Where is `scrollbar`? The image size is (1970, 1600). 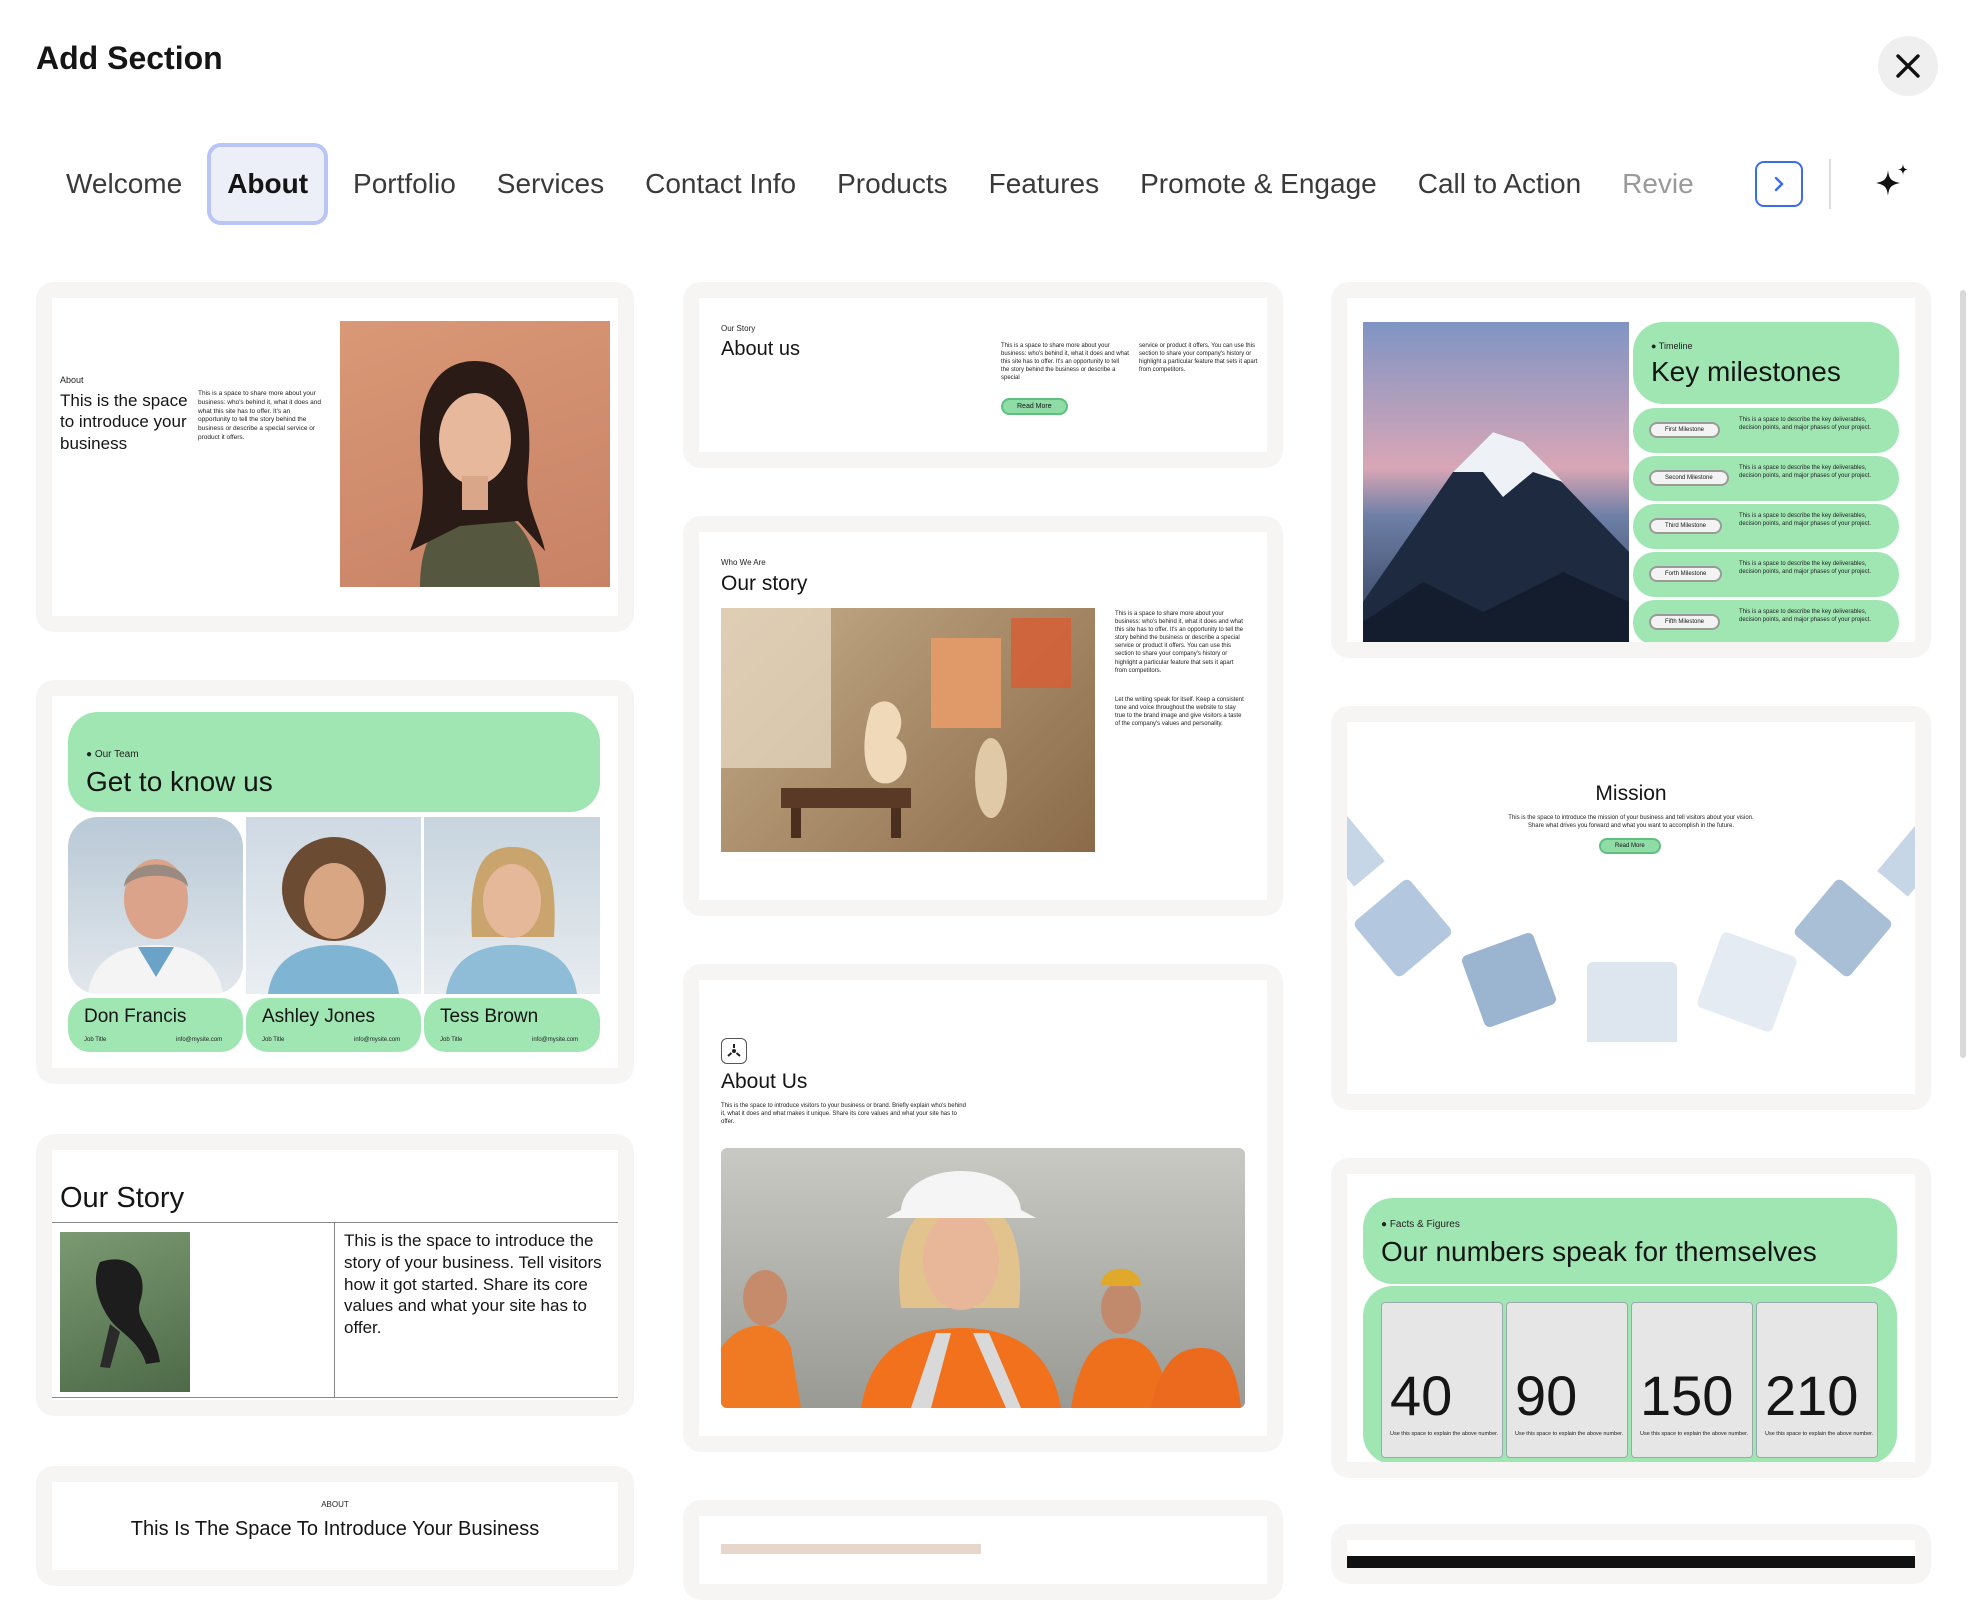
scrollbar is located at coordinates (1963, 674).